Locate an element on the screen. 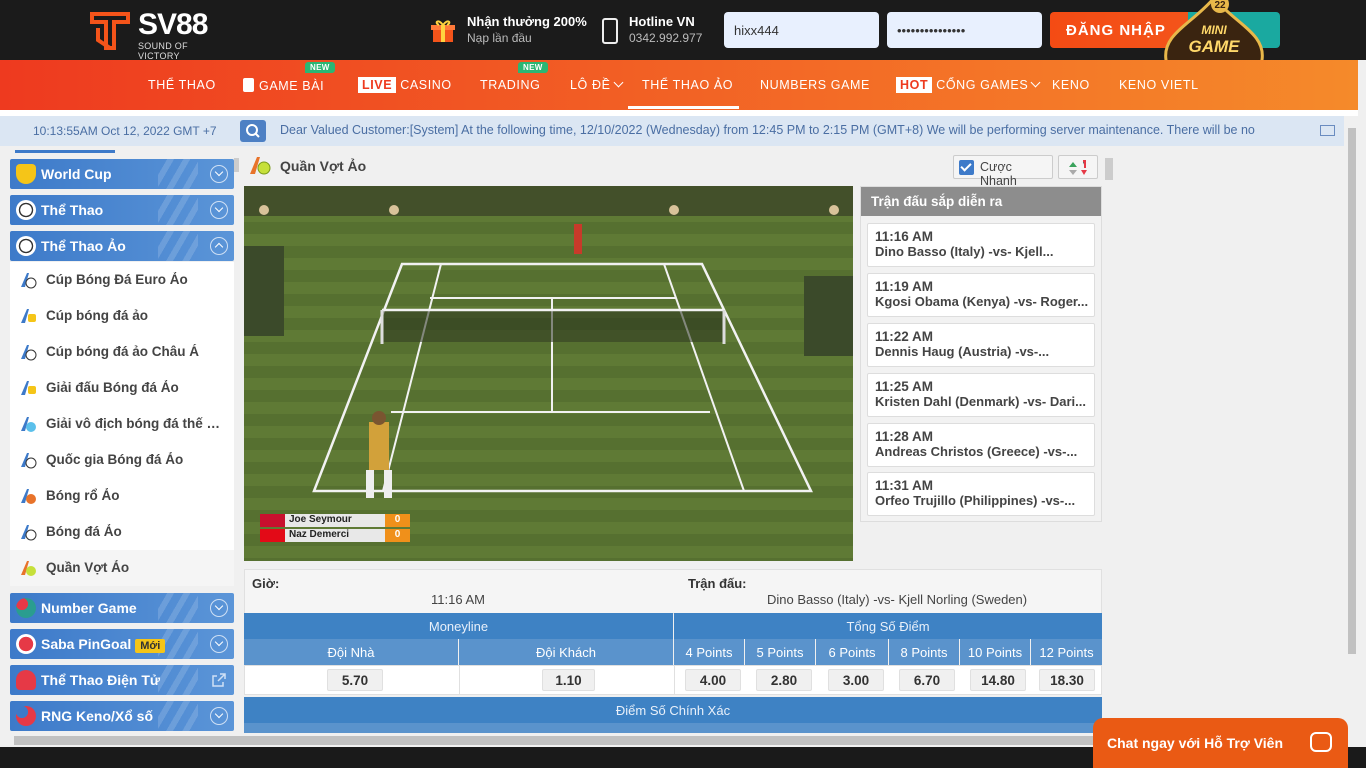 The width and height of the screenshot is (1366, 768). virtual-globe-icon is located at coordinates (28, 424).